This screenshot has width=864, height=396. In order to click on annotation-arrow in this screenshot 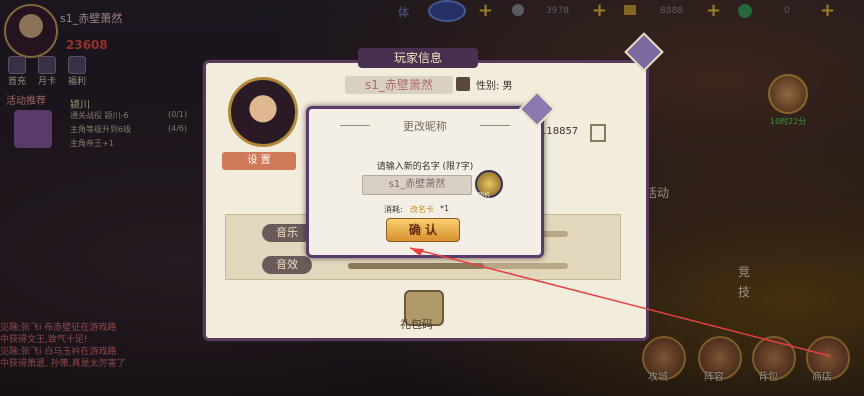, I will do `click(620, 302)`.